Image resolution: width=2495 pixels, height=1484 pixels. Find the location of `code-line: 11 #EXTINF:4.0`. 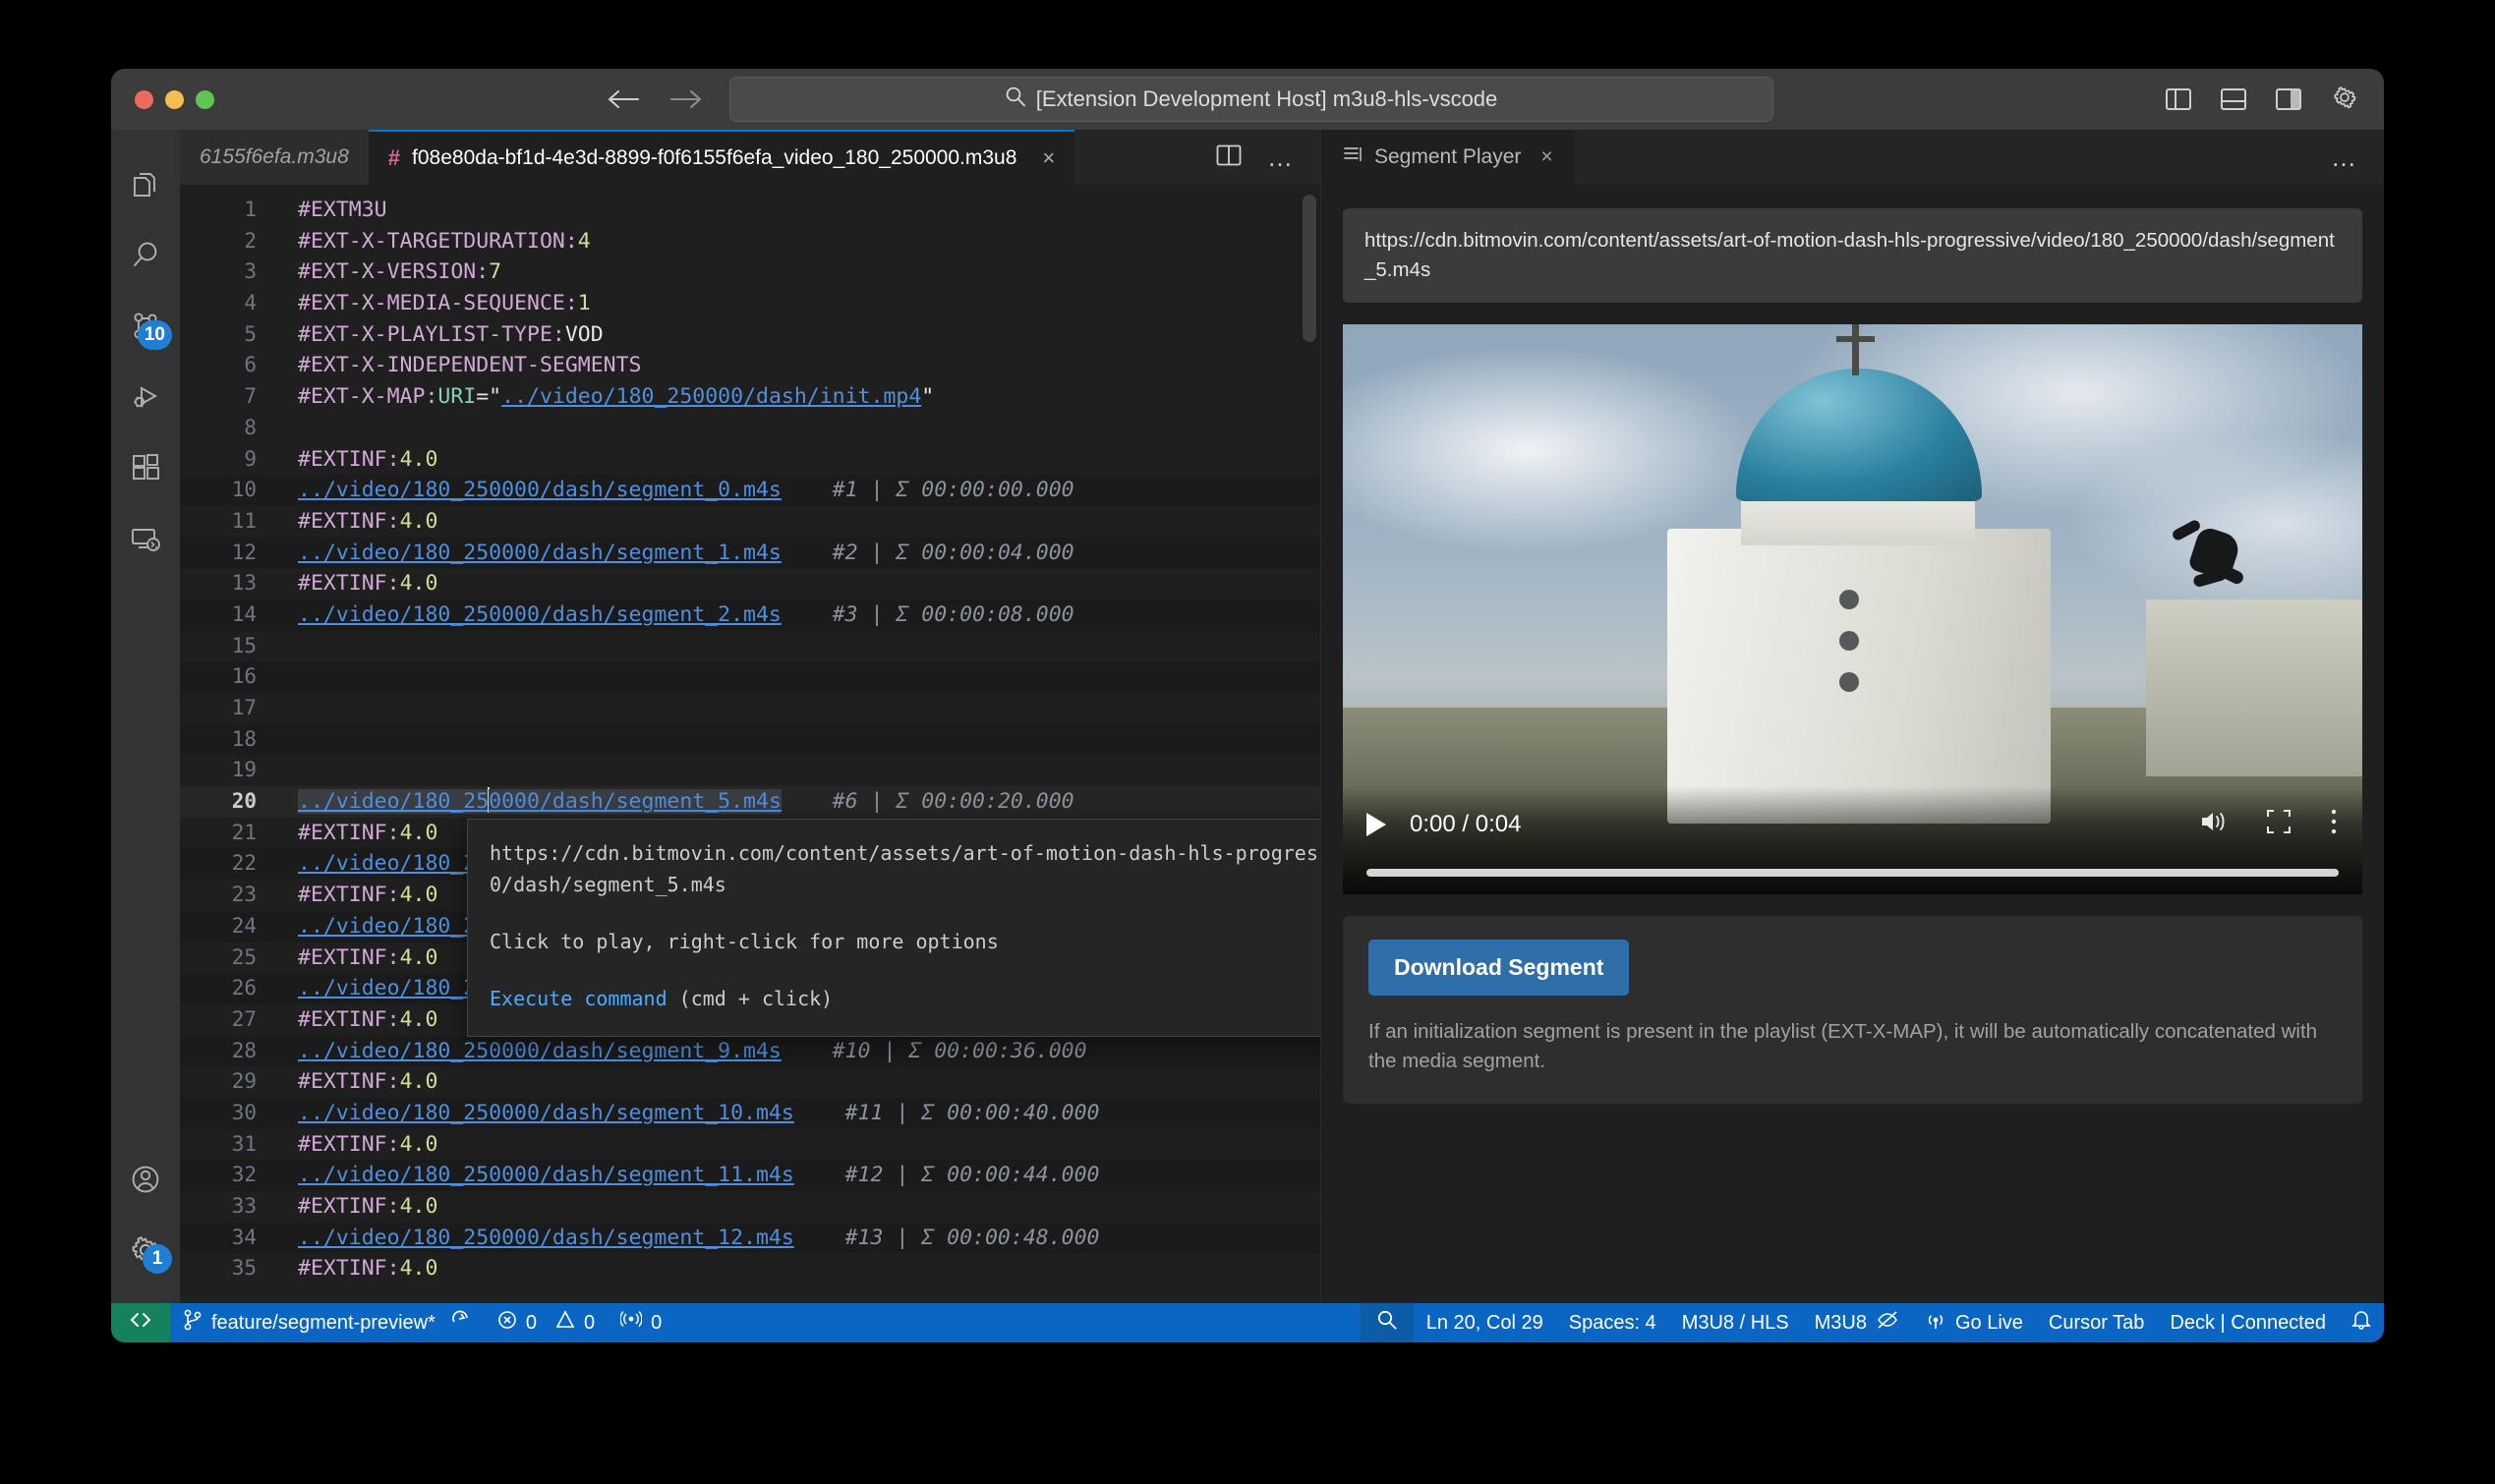

code-line: 11 #EXTINF:4.0 is located at coordinates (750, 522).